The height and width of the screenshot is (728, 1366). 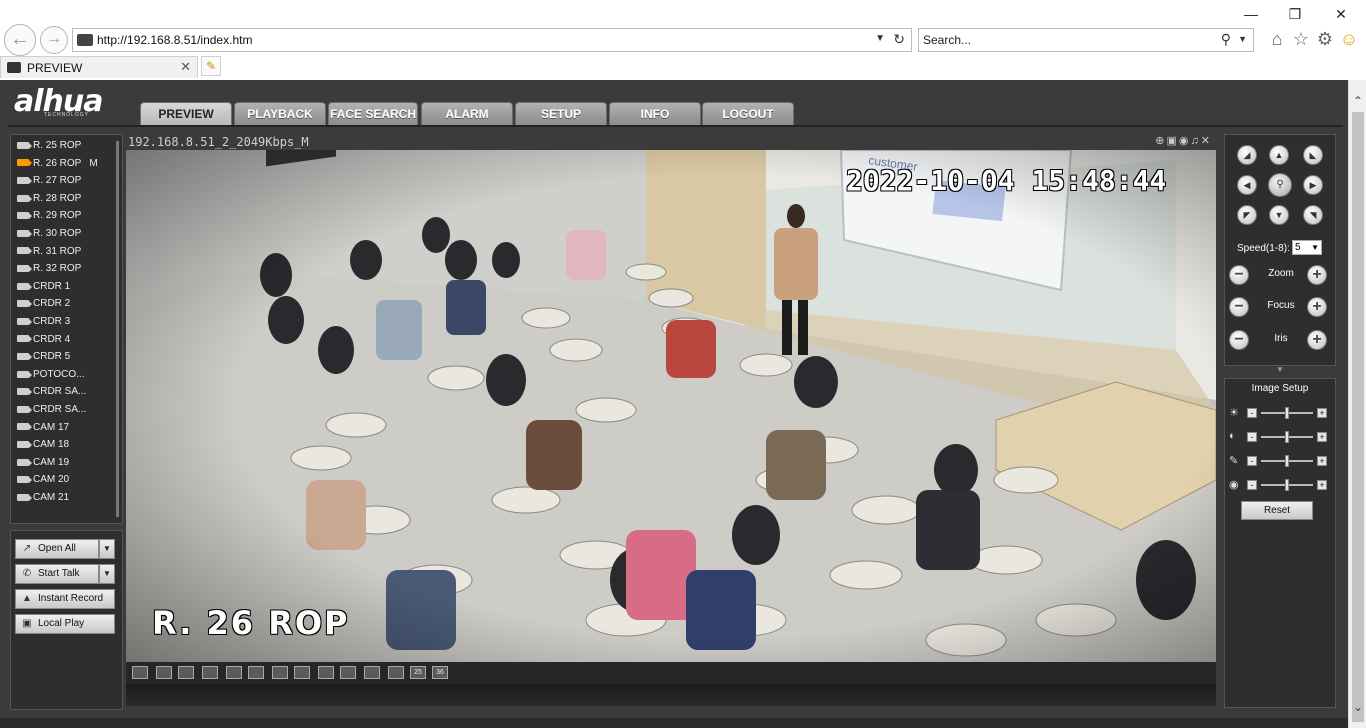 What do you see at coordinates (1277, 39) in the screenshot?
I see `home-icon: ⌂` at bounding box center [1277, 39].